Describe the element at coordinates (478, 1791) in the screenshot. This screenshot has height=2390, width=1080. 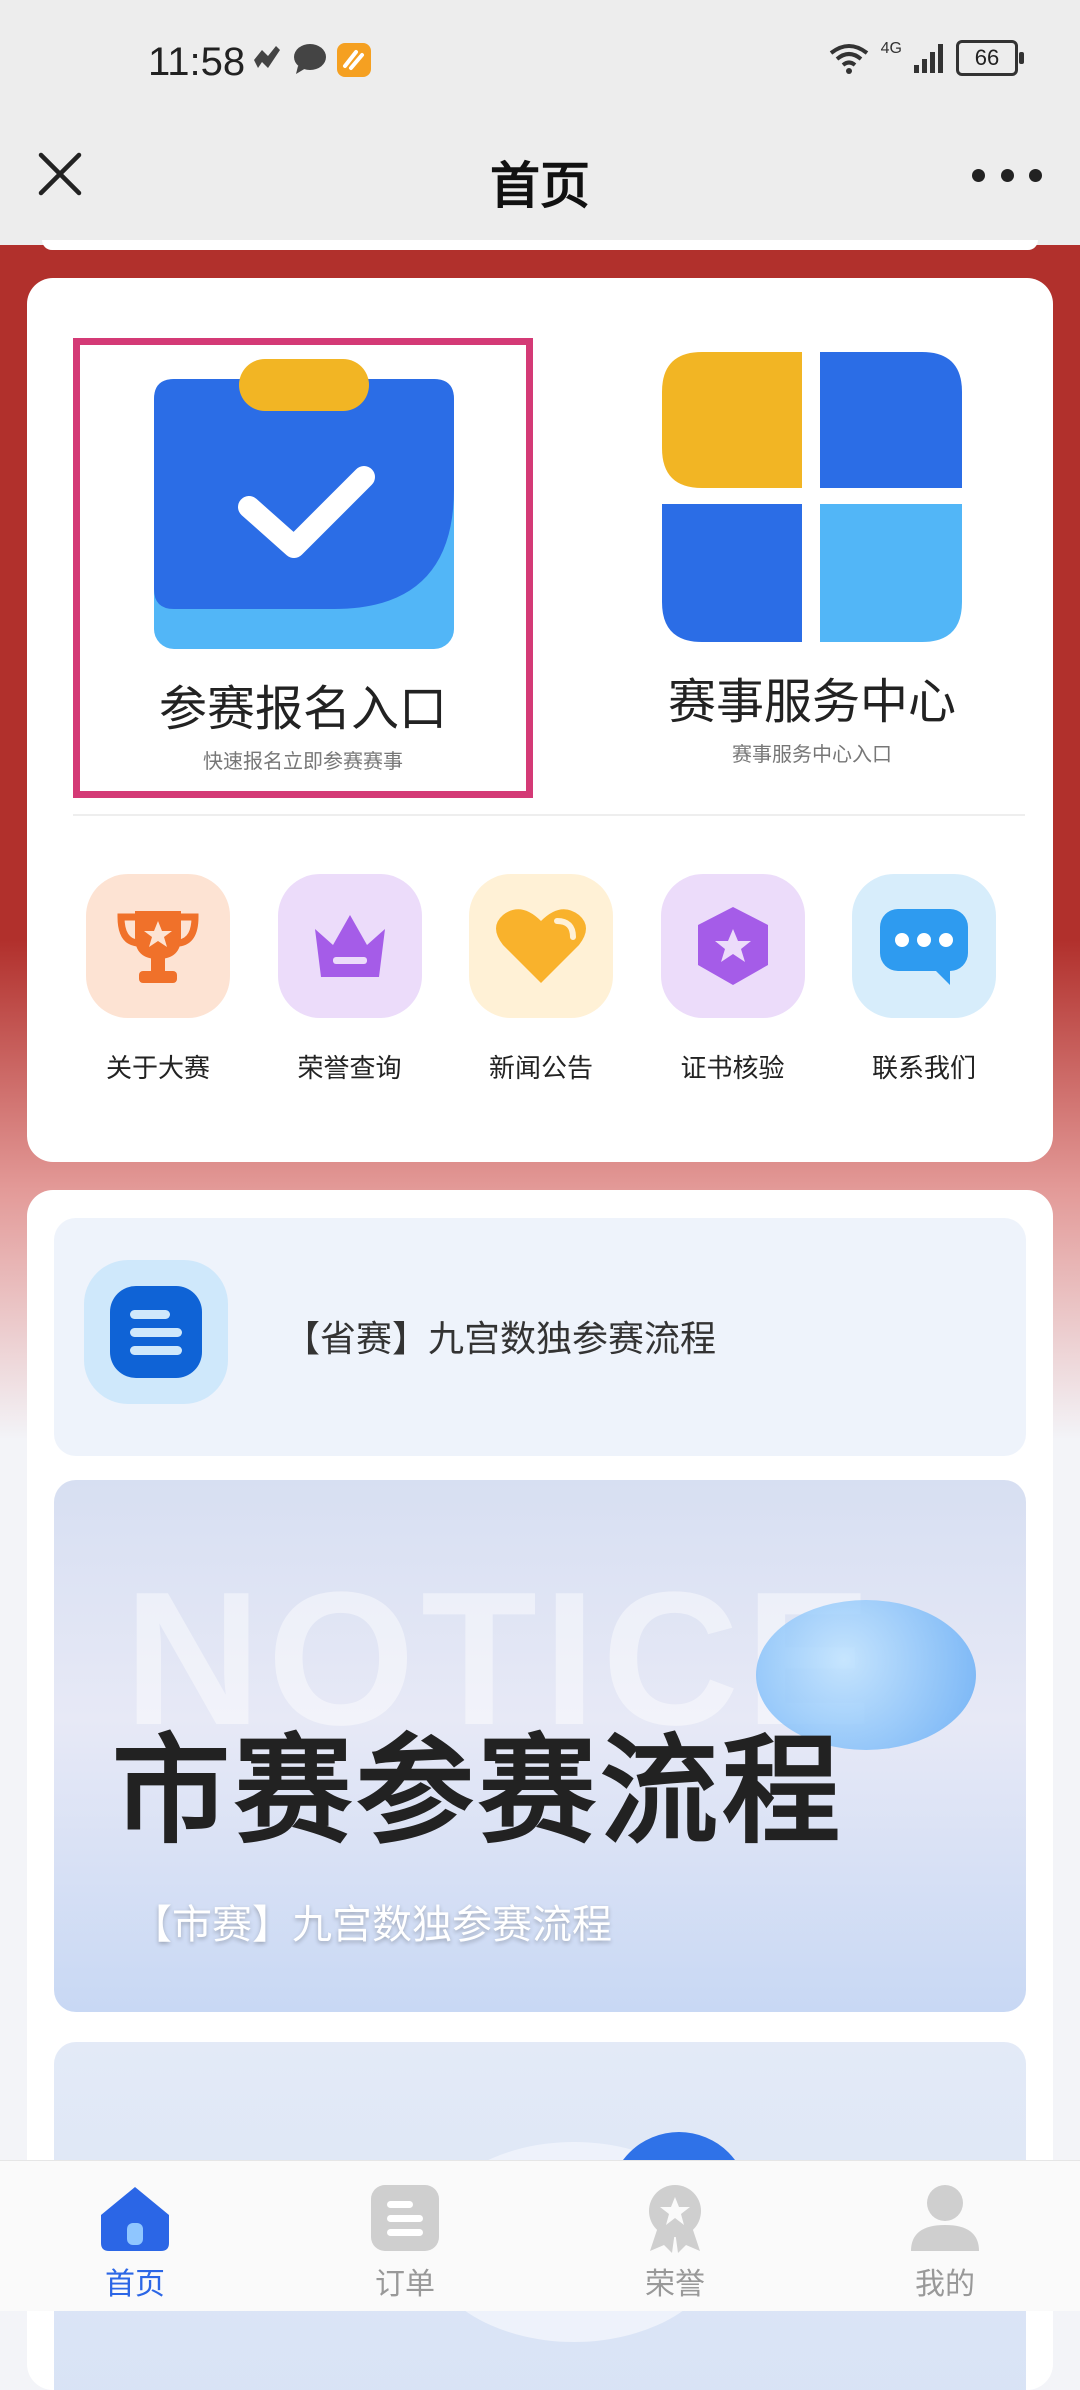
I see `banner-title: 市赛参赛流程` at that location.